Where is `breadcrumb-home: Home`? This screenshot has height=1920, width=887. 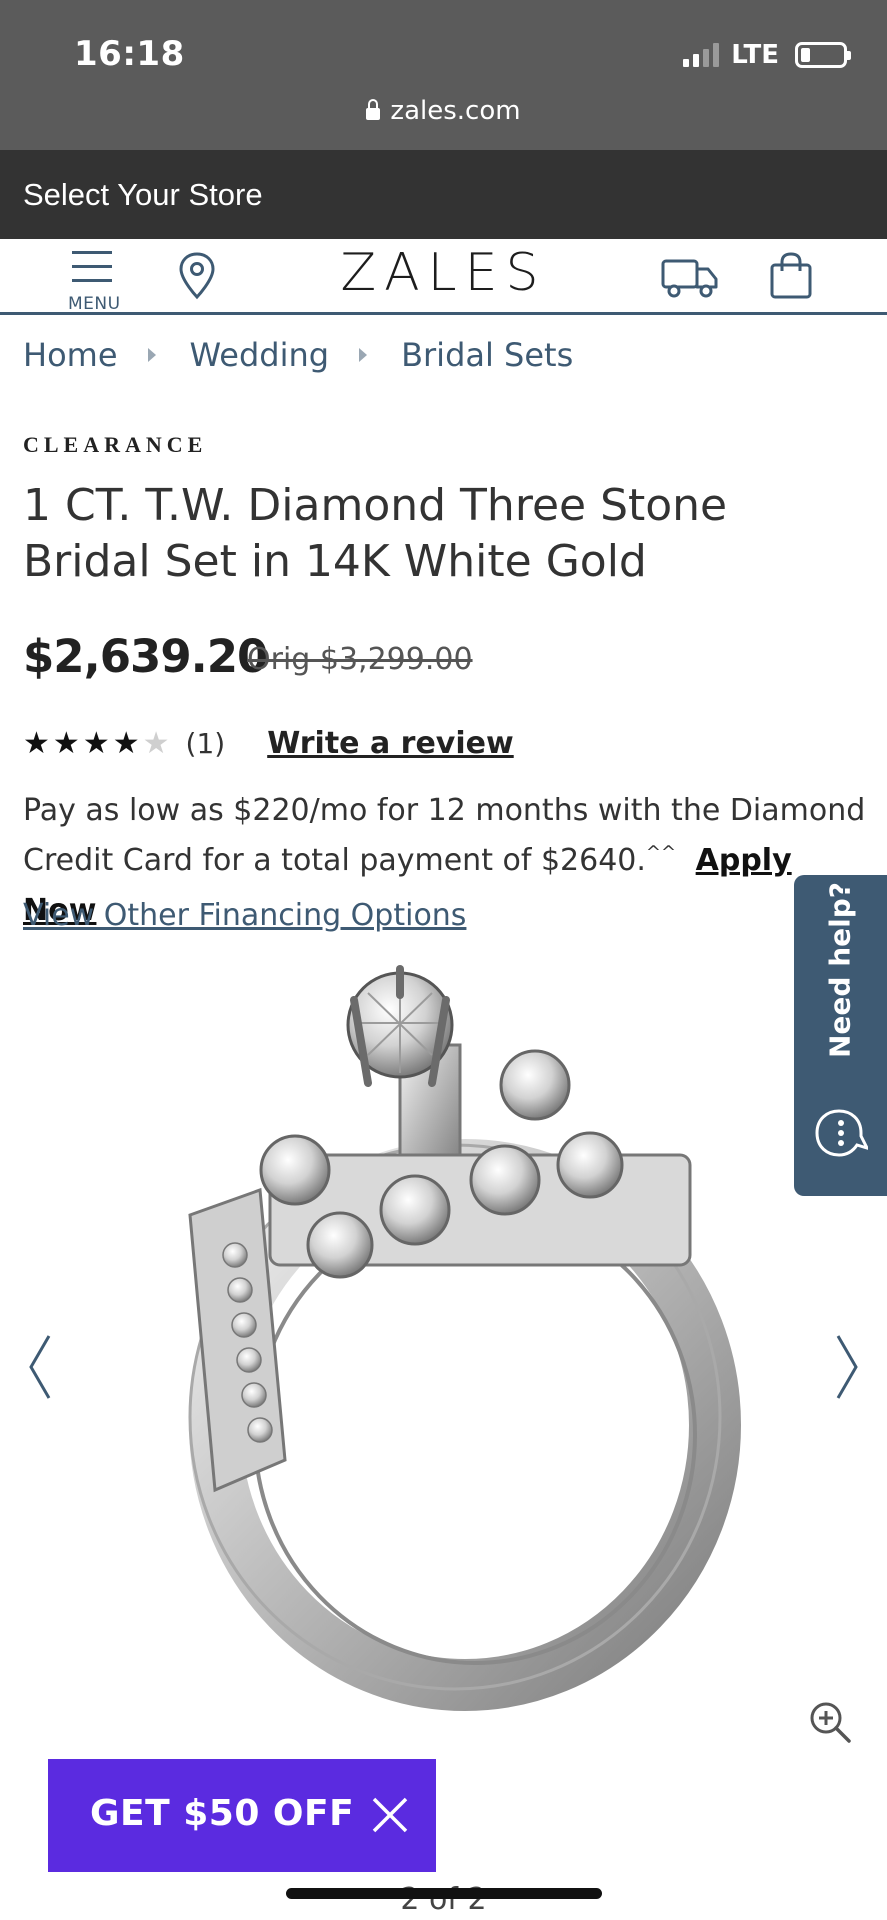 breadcrumb-home: Home is located at coordinates (70, 355).